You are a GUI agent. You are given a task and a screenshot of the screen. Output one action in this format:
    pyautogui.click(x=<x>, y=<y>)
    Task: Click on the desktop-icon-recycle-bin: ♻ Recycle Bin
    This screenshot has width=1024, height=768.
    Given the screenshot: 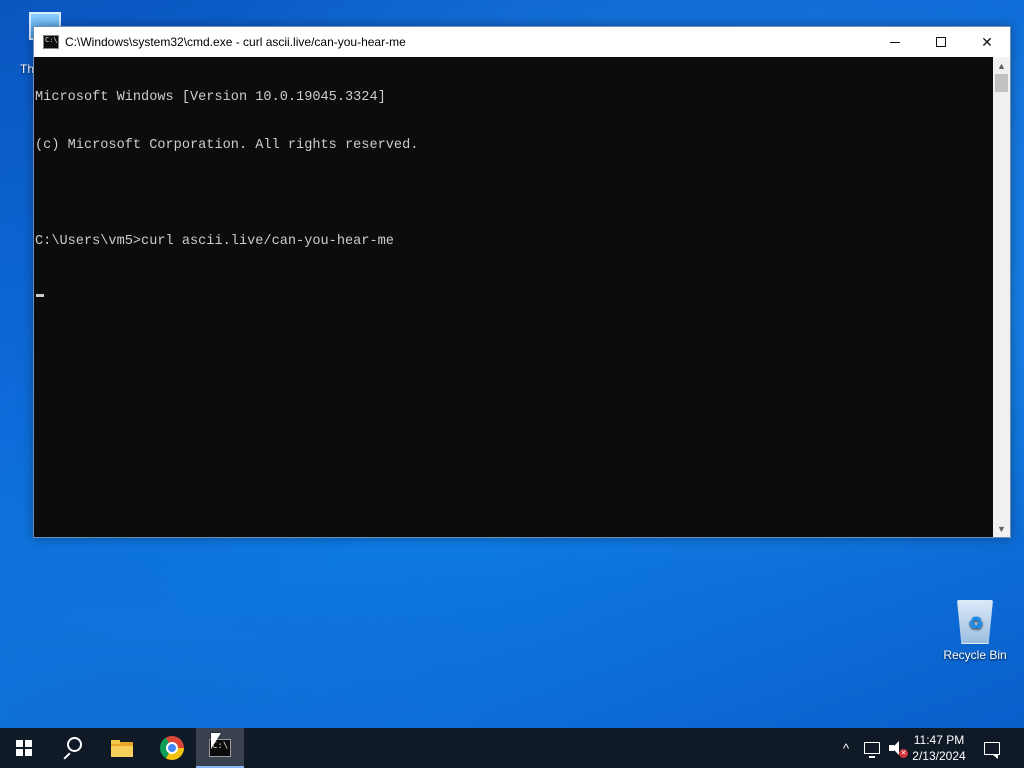 What is the action you would take?
    pyautogui.click(x=975, y=631)
    